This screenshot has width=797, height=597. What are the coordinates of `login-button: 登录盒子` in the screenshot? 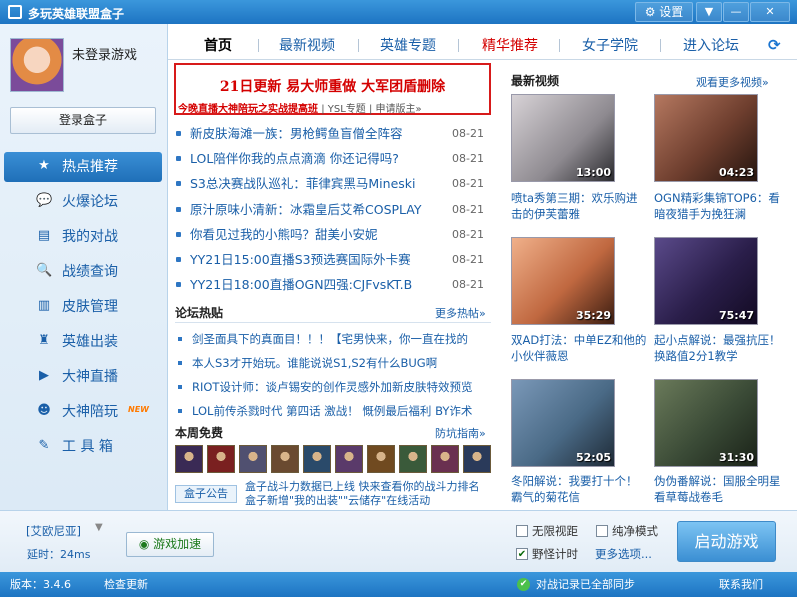 It's located at (83, 120).